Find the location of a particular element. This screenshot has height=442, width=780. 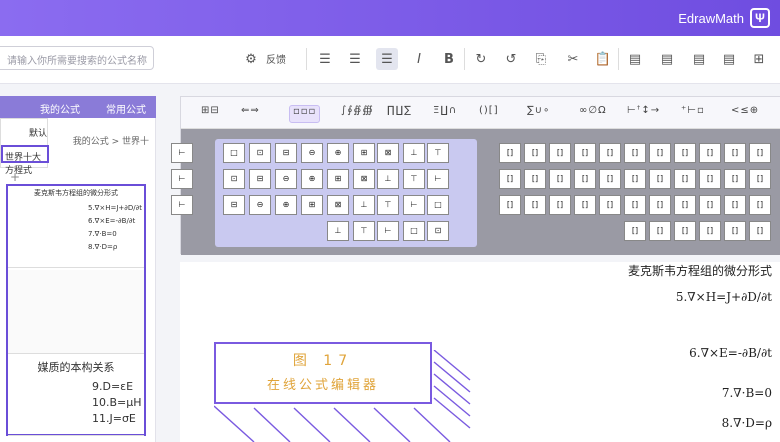

group-greek: ∞∅Ω is located at coordinates (593, 114).